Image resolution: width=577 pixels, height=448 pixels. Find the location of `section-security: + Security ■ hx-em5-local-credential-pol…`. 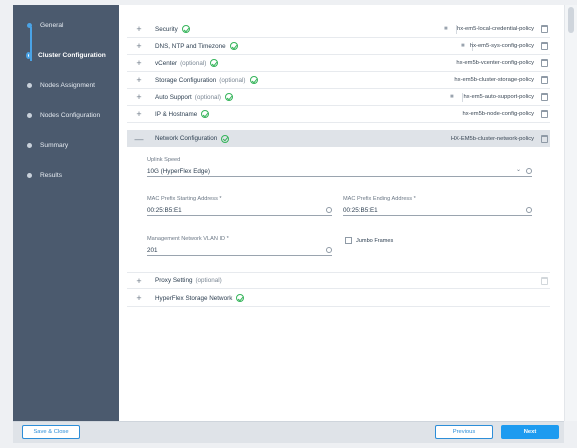

section-security: + Security ■ hx-em5-local-credential-pol… is located at coordinates (338, 29).